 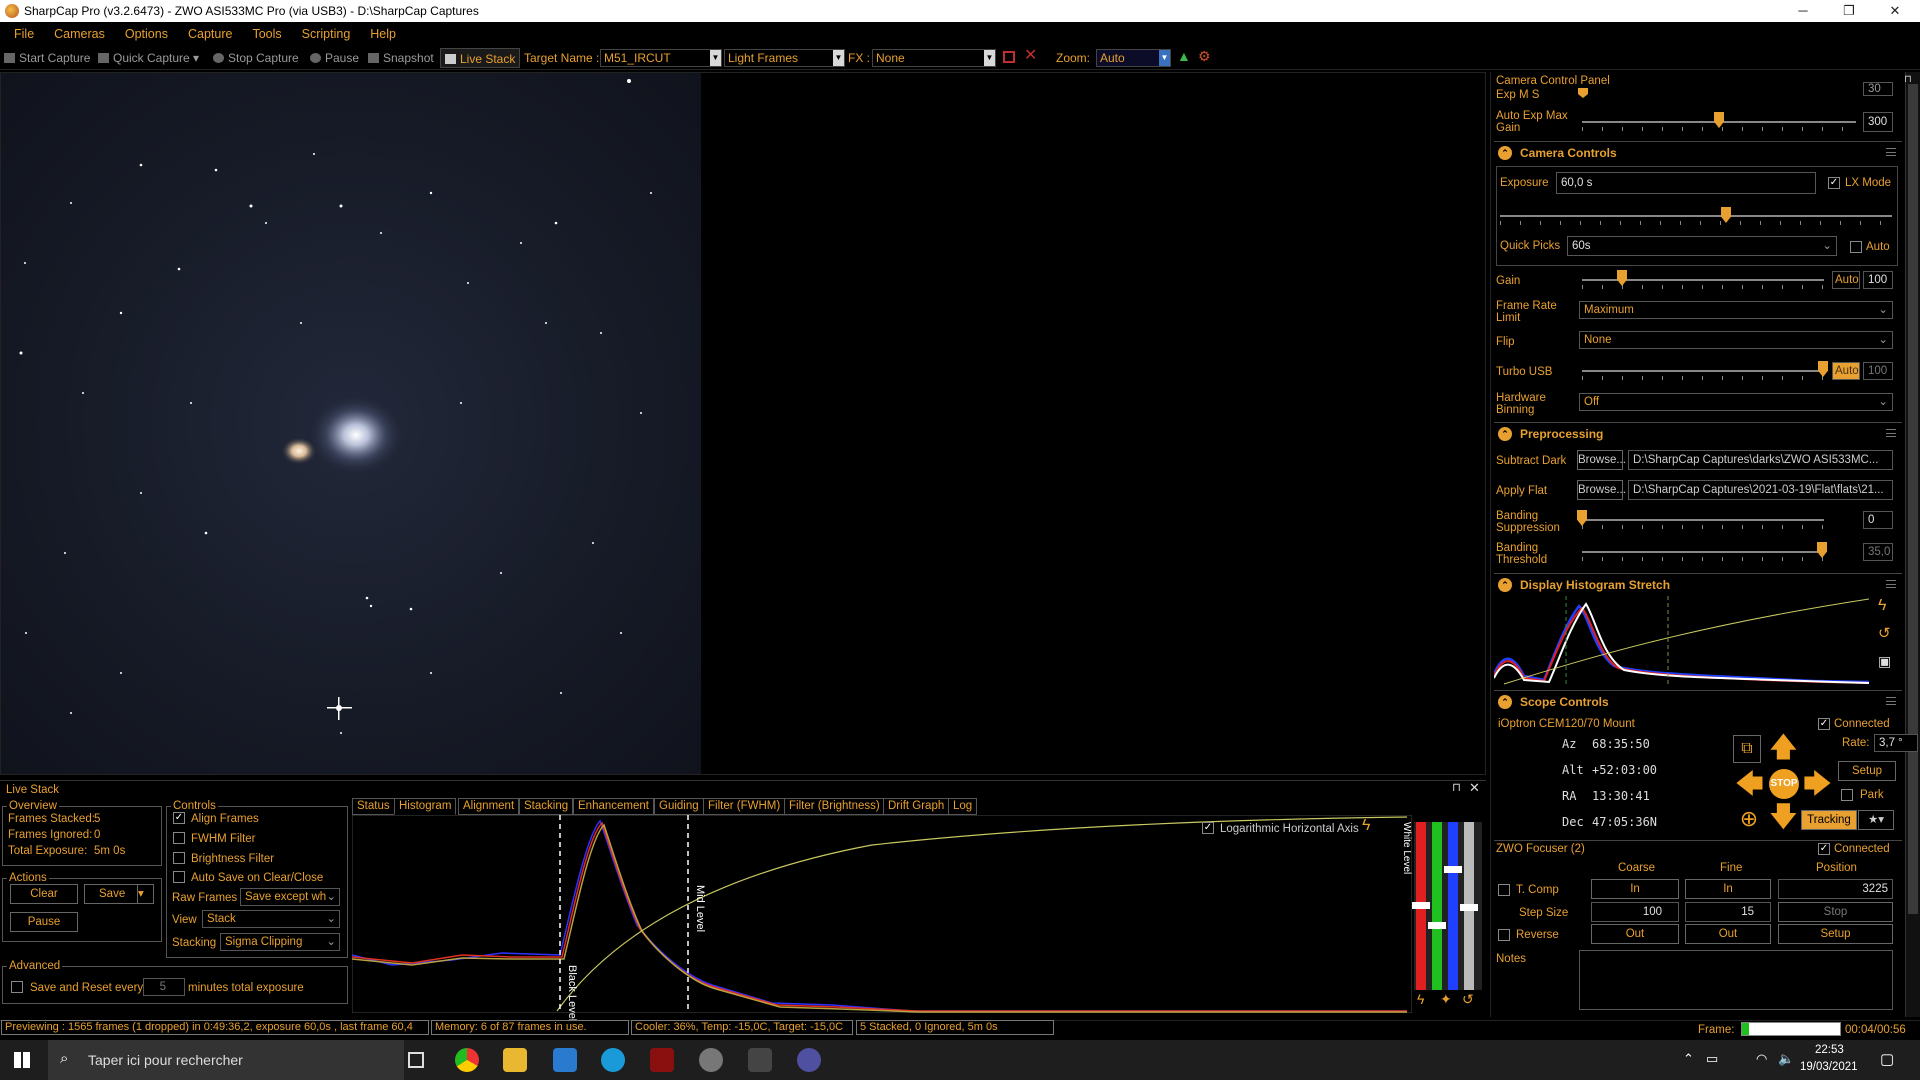 What do you see at coordinates (1913, 499) in the screenshot?
I see `scrollbar-thumb` at bounding box center [1913, 499].